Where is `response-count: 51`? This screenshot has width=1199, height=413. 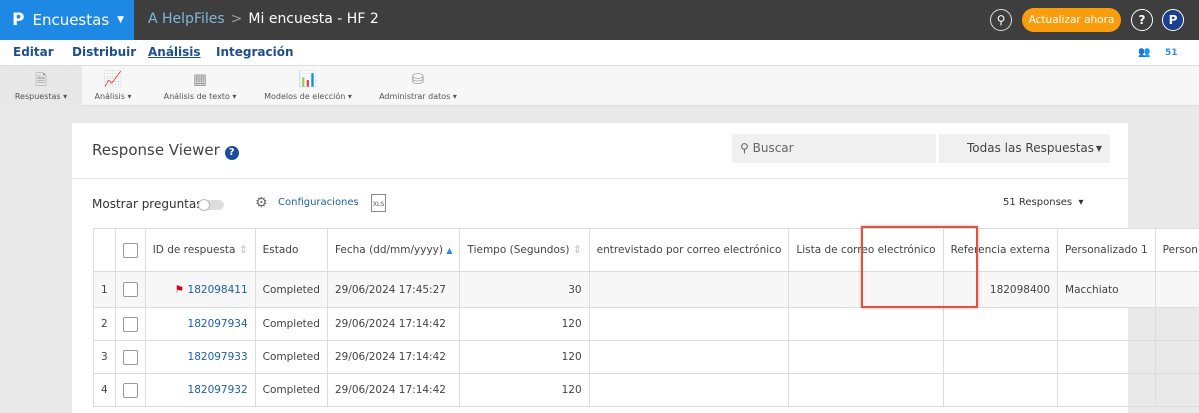 response-count: 51 is located at coordinates (1171, 53).